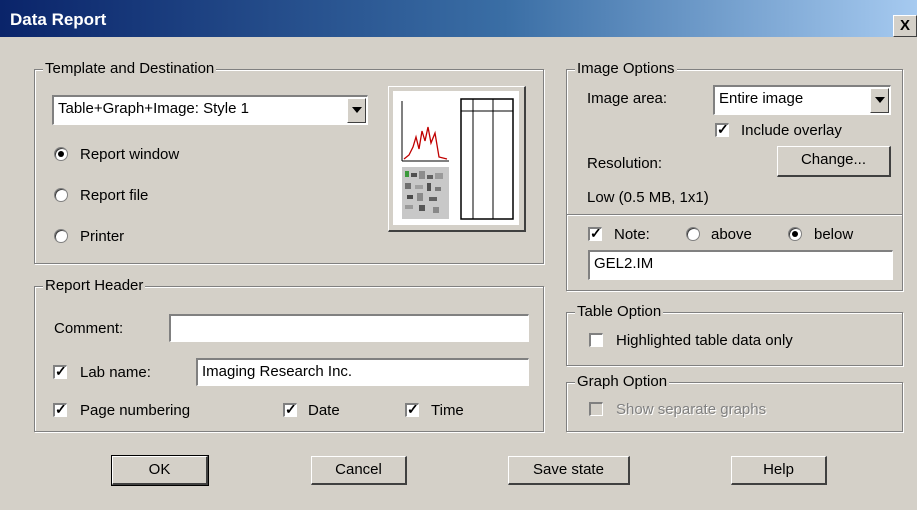  I want to click on template-preview-icon, so click(456, 158).